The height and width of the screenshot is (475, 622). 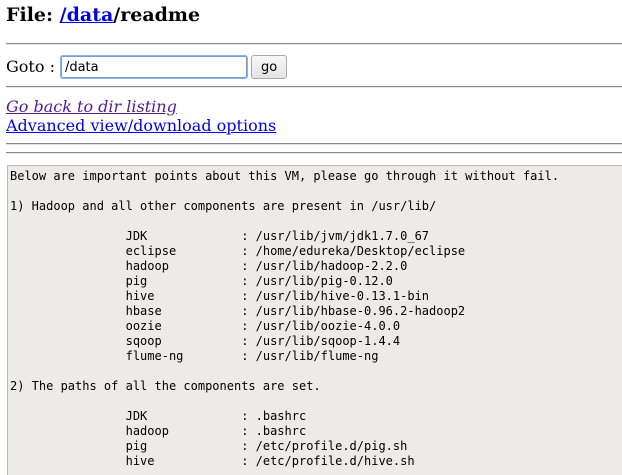 I want to click on goto-label: Goto :, so click(x=30, y=66).